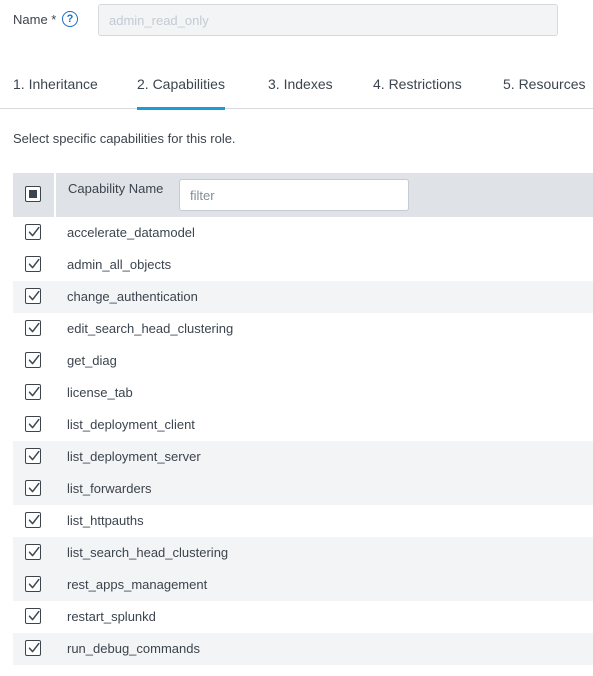 This screenshot has height=676, width=593. Describe the element at coordinates (109, 488) in the screenshot. I see `capability-name: list_forwarders` at that location.